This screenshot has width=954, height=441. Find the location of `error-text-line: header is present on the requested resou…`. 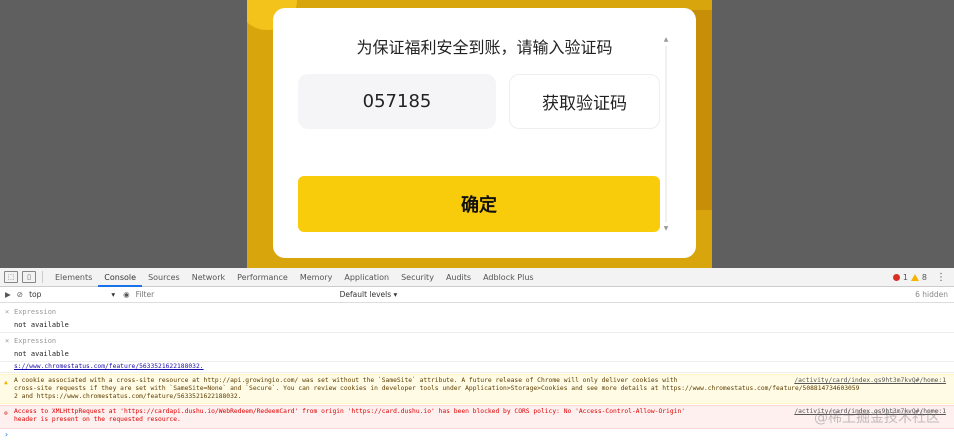

error-text-line: header is present on the requested resou… is located at coordinates (97, 419).